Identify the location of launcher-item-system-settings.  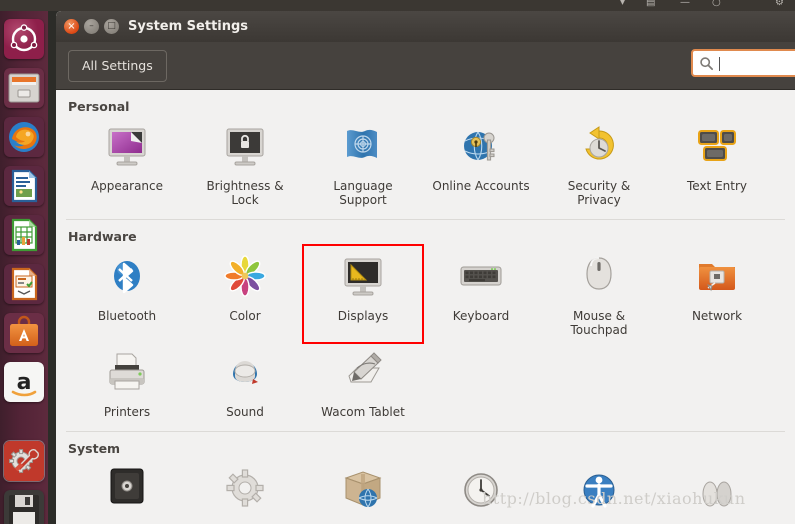
(24, 461).